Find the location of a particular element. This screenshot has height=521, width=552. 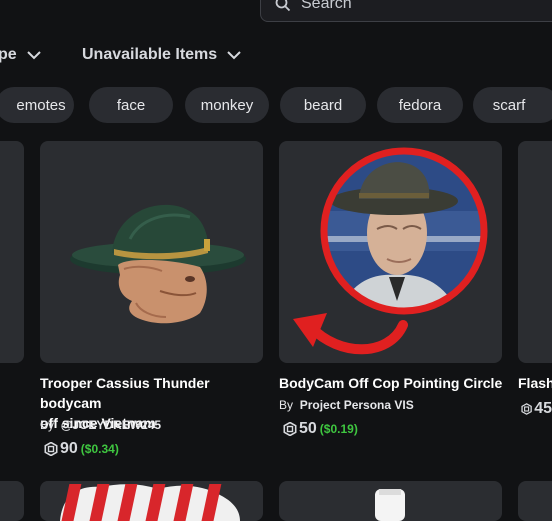

item-title-line: Trooper Cassius Thunder bodycam is located at coordinates (125, 393).